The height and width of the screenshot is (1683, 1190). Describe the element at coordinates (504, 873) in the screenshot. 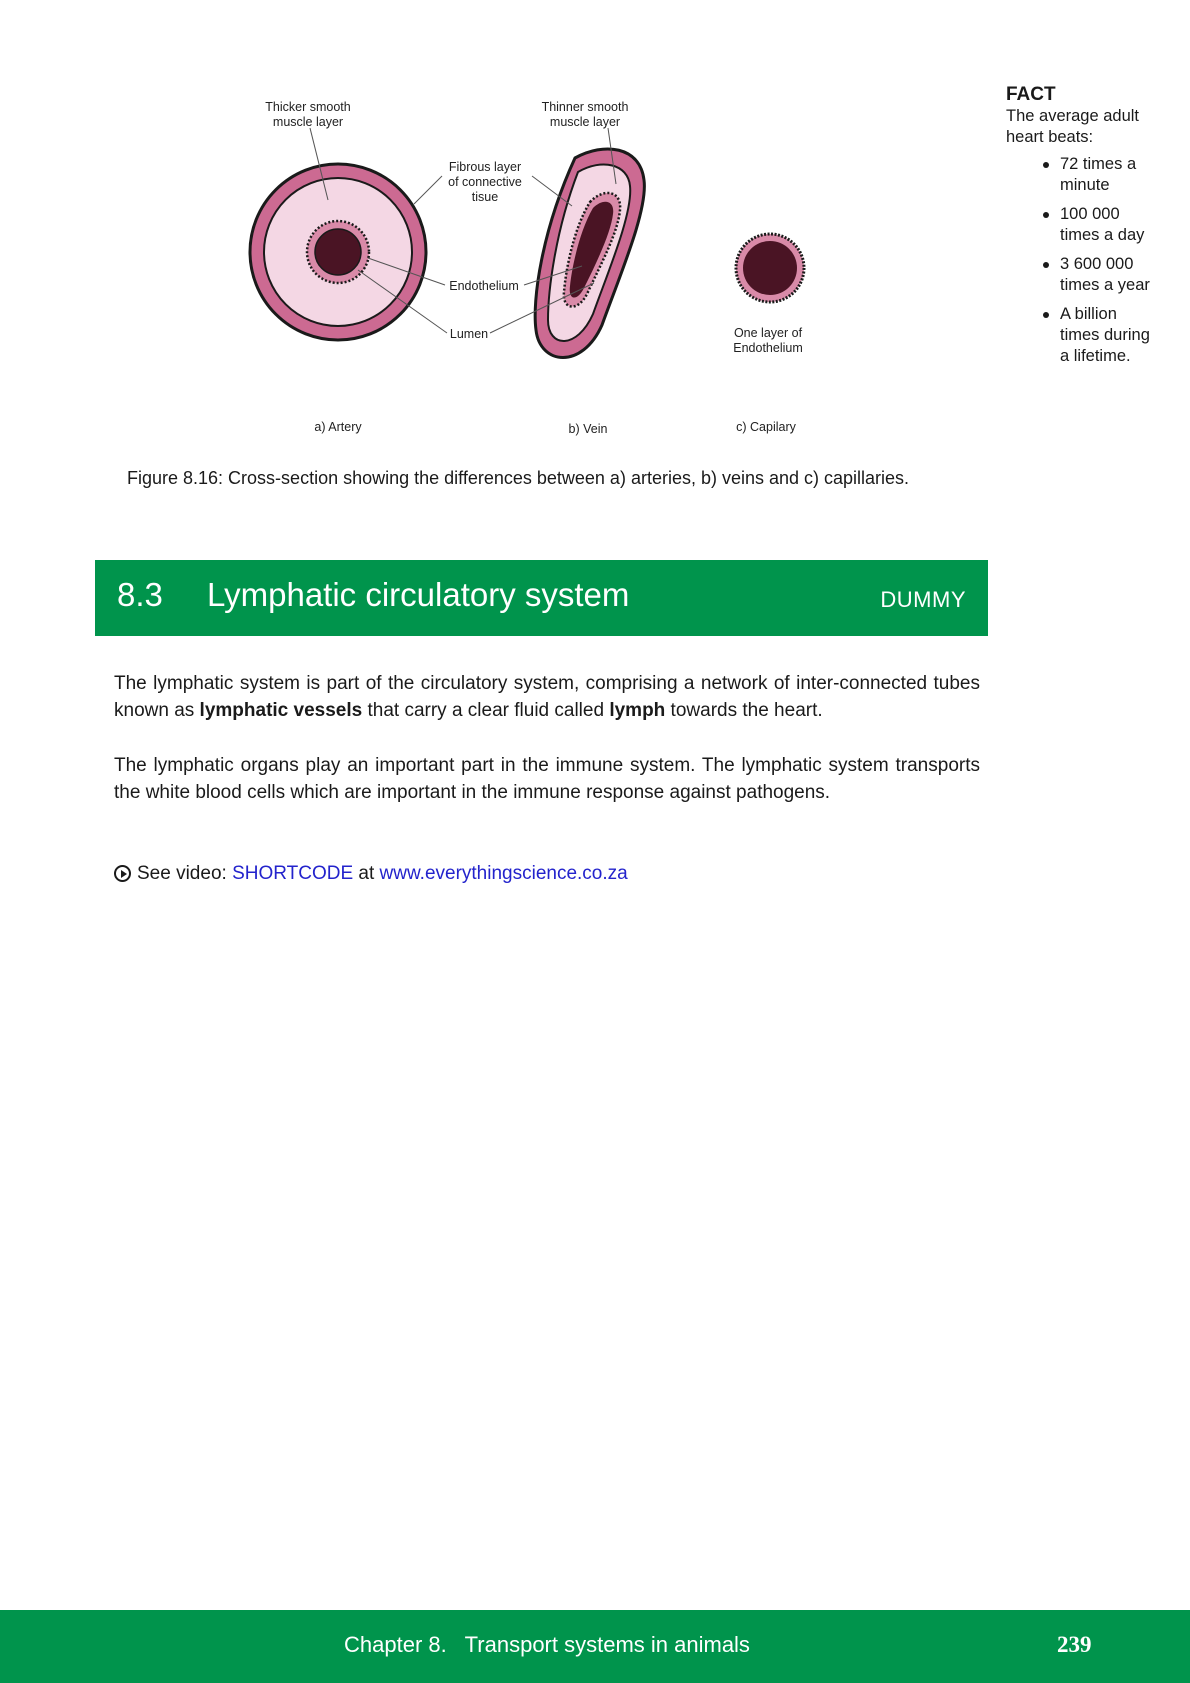

I see `website-link: www.everythingscience.co.za` at that location.